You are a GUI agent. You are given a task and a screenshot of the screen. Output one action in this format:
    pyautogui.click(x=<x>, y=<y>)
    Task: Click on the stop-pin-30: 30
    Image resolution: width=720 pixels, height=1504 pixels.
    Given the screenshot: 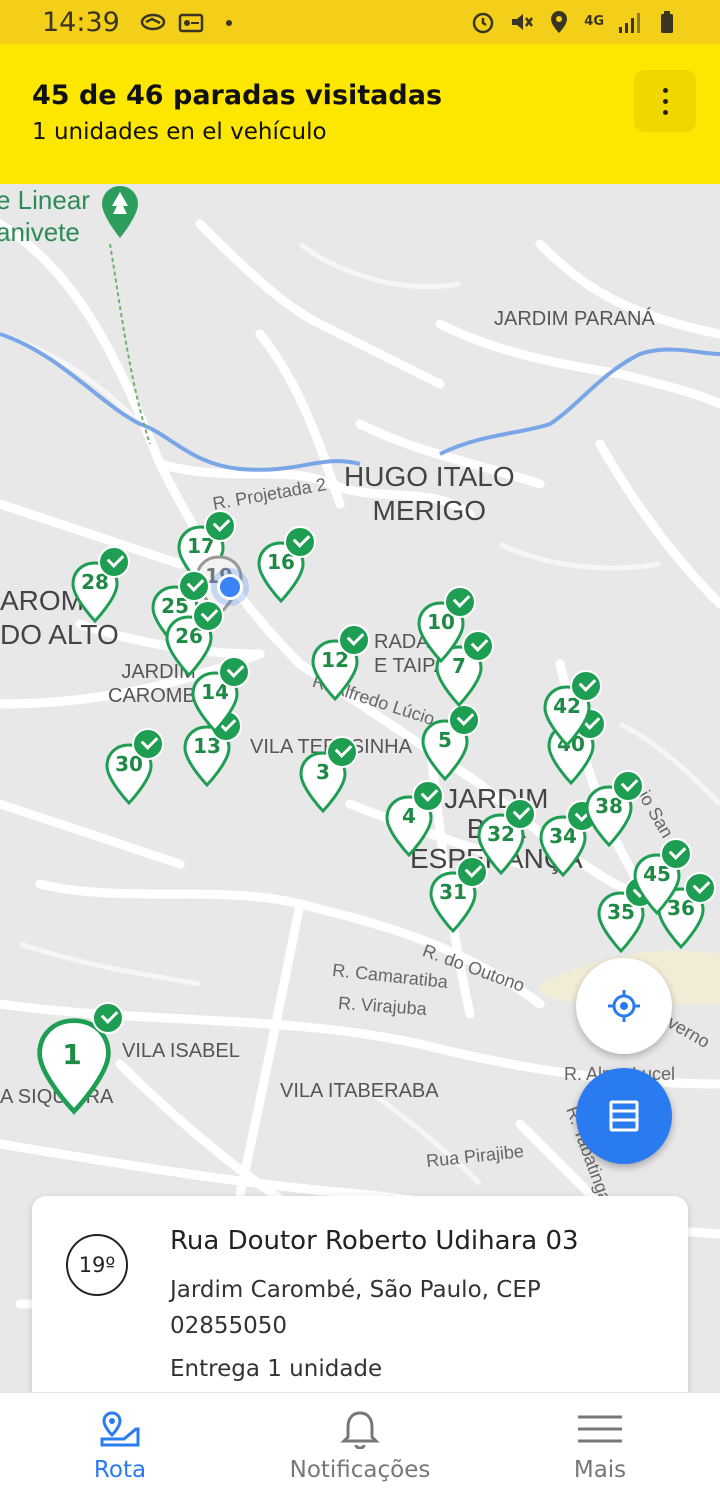 What is the action you would take?
    pyautogui.click(x=134, y=767)
    